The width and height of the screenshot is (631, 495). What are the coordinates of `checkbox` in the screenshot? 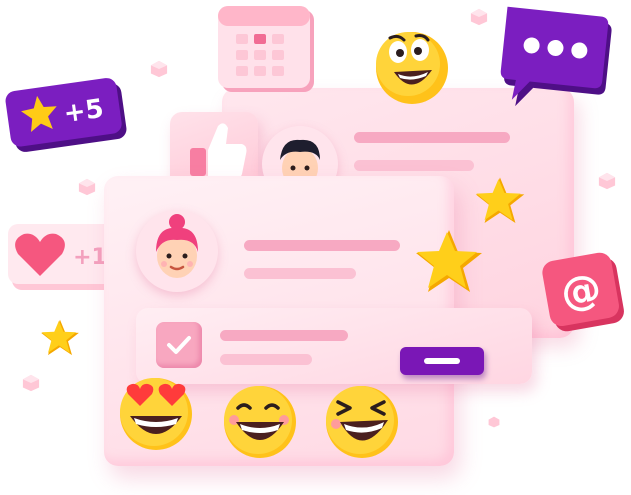 It's located at (179, 345).